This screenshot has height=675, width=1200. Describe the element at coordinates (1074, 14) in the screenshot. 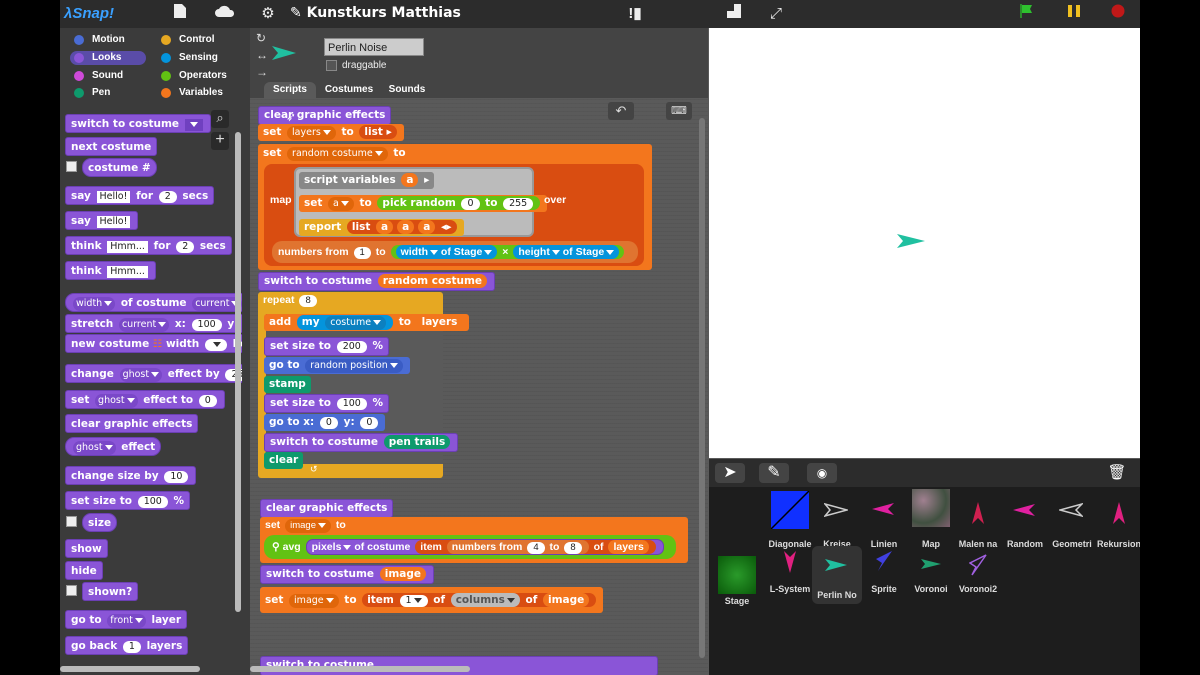

I see `pause-icon` at that location.